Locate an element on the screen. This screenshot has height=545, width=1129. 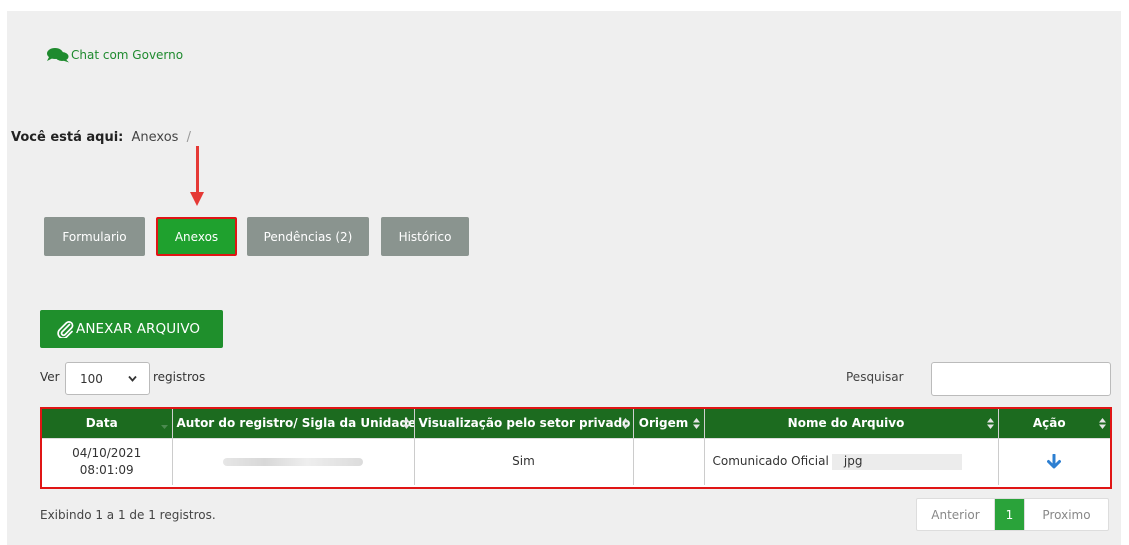
pagination-previous: Anterior is located at coordinates (956, 514).